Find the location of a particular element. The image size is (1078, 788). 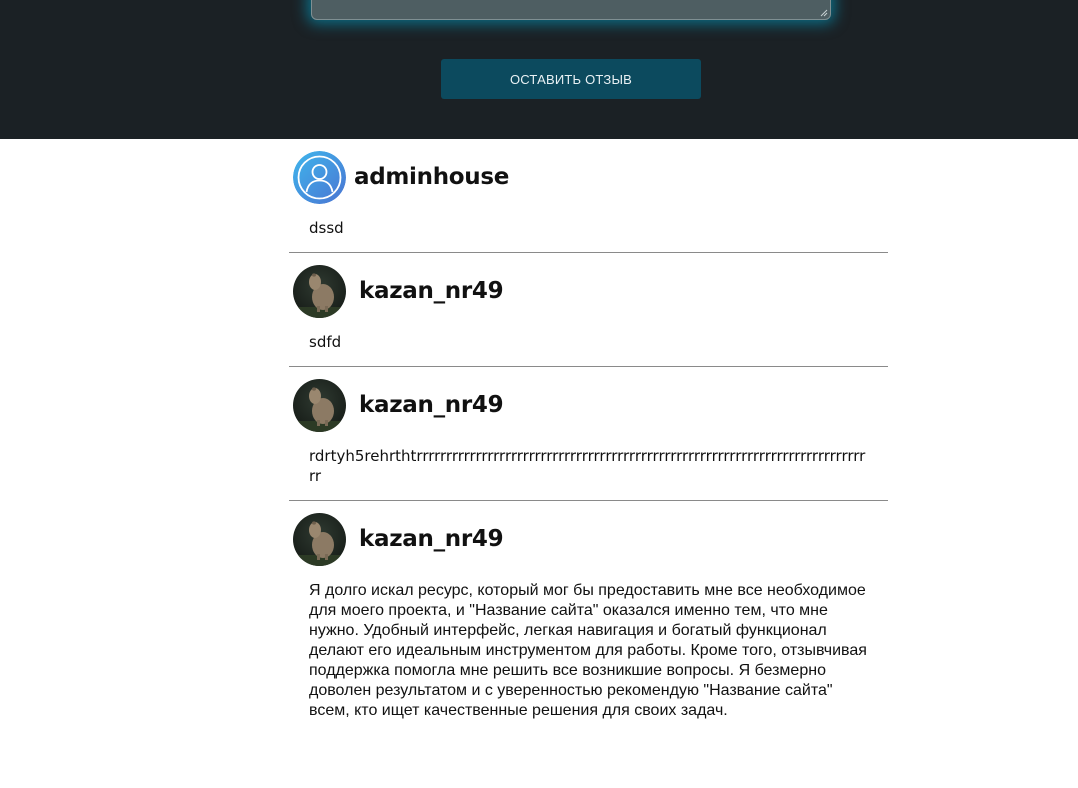

review-text: dssd is located at coordinates (326, 228).